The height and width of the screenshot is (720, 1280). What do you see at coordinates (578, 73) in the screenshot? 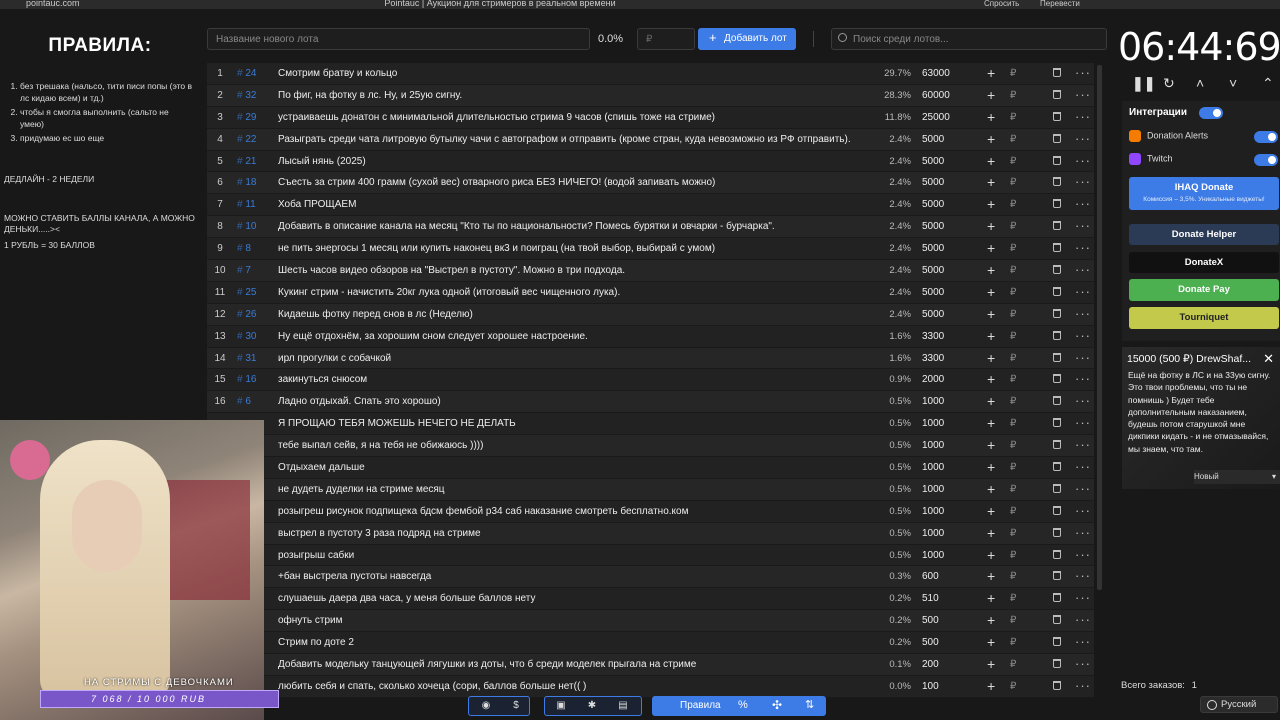
I see `lot-name: Смотрим братву и кольцо` at bounding box center [578, 73].